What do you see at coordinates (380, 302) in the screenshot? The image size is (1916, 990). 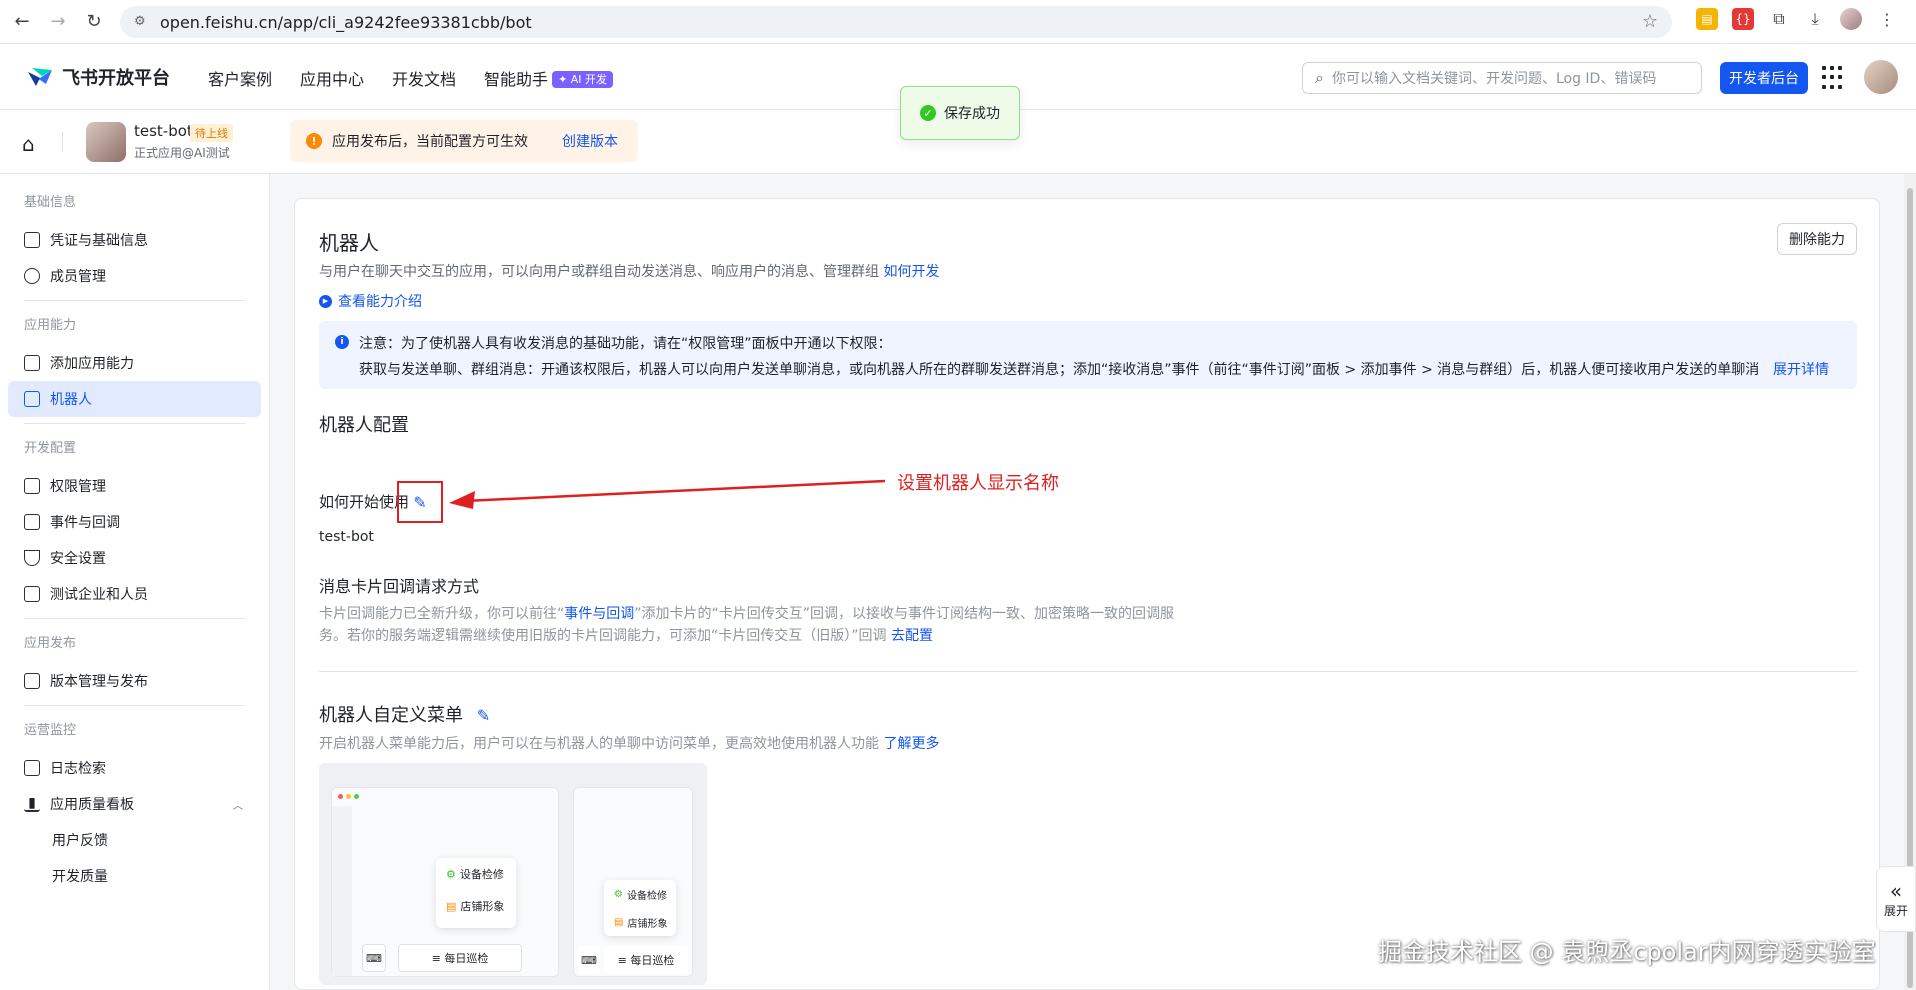 I see `intro-link-label: 查看能力介绍` at bounding box center [380, 302].